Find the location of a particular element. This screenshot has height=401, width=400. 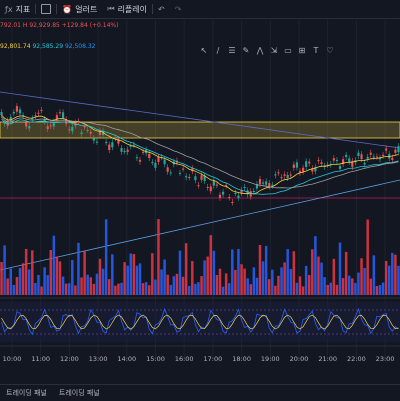

indicators-button: ƒx 지표 is located at coordinates (17, 9).